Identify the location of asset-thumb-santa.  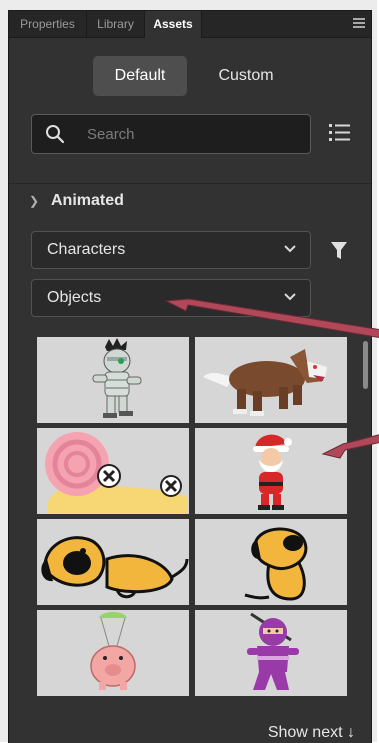
(271, 471).